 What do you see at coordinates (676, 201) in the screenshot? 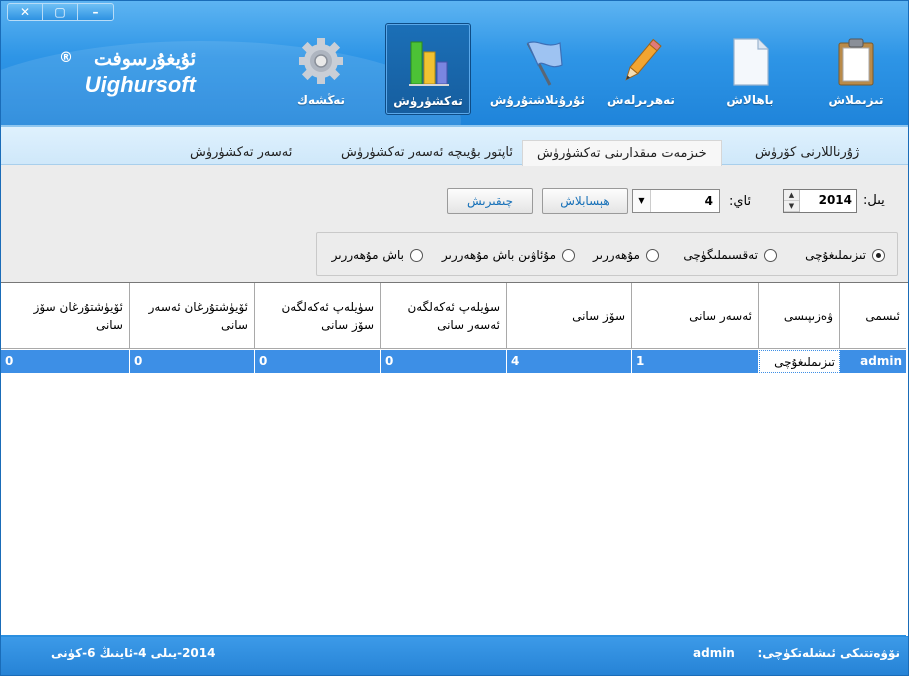
I see `month-combo: ▼ 4` at bounding box center [676, 201].